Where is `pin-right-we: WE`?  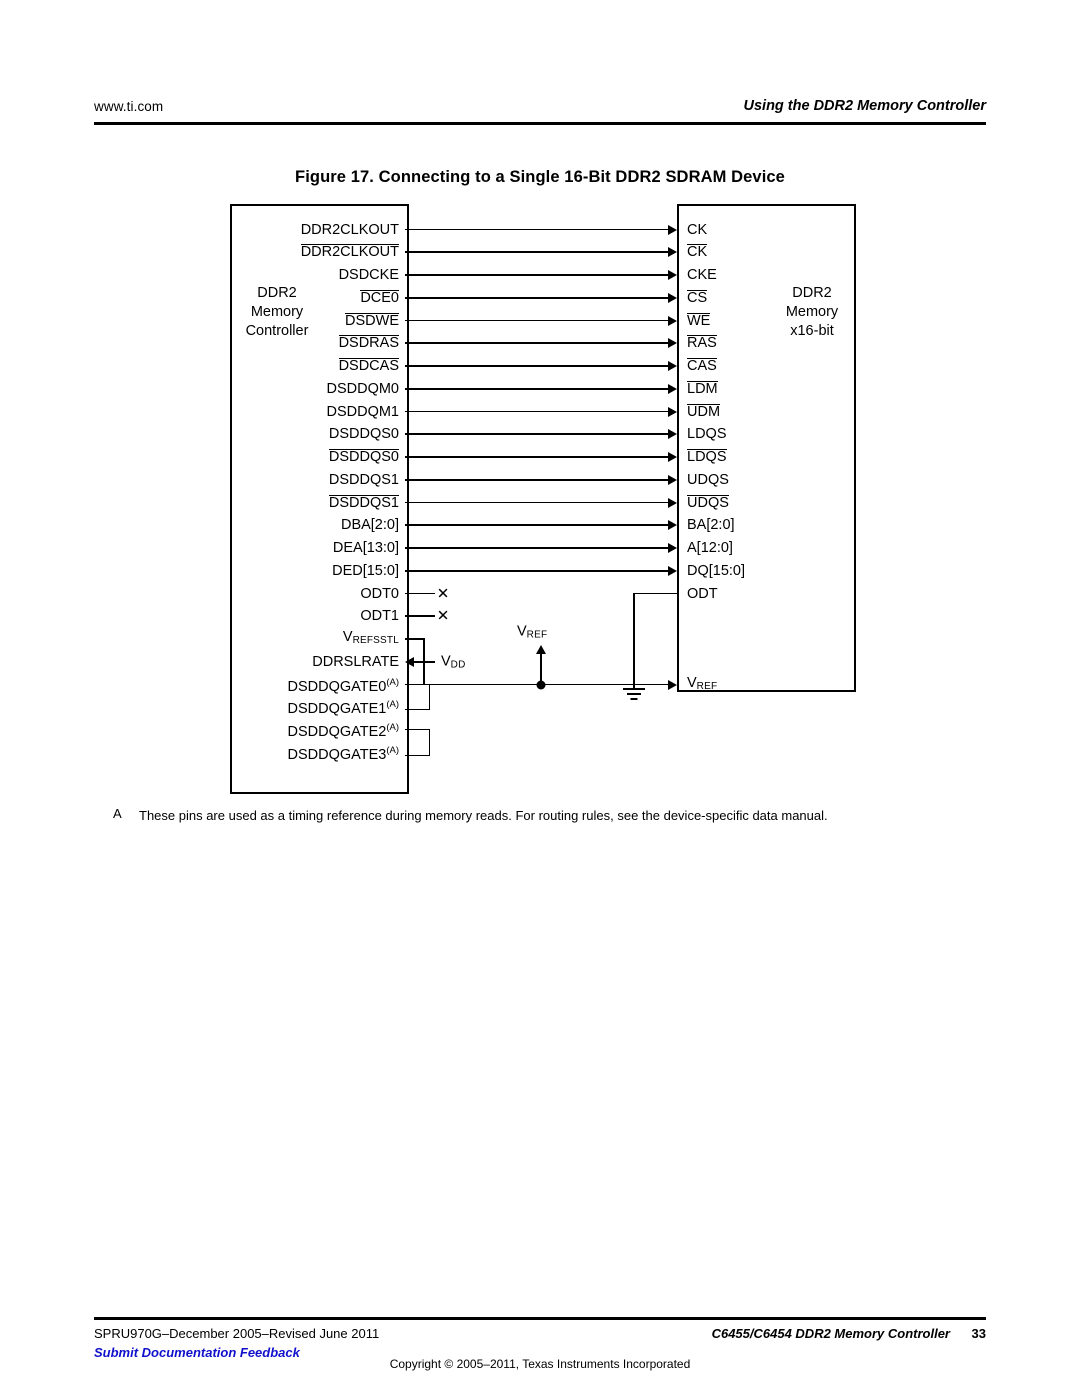 pin-right-we: WE is located at coordinates (699, 320).